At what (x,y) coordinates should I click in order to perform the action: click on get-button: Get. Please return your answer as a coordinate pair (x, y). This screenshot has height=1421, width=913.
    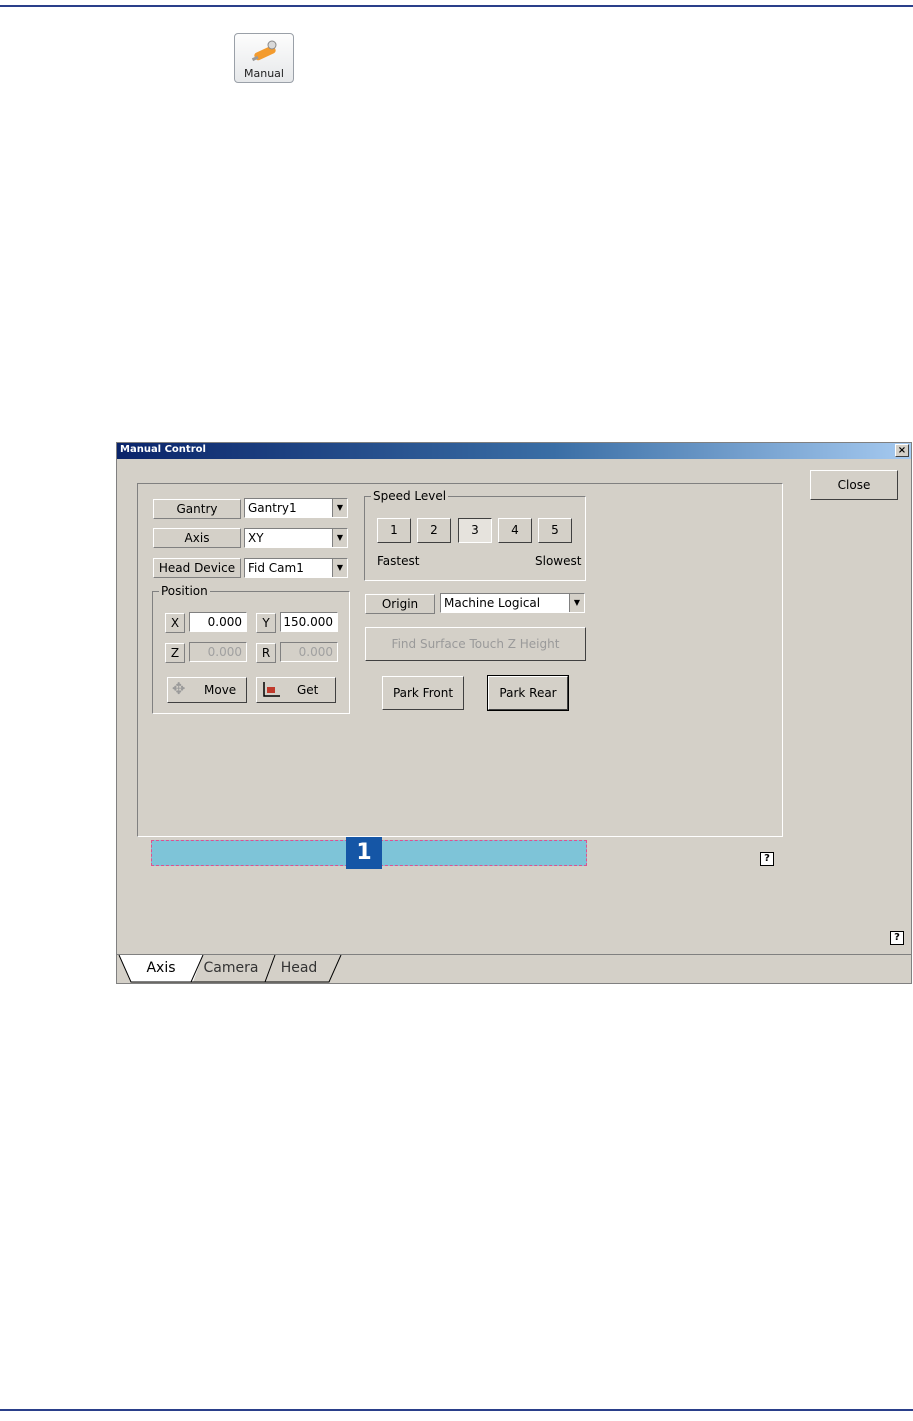
    Looking at the image, I should click on (296, 690).